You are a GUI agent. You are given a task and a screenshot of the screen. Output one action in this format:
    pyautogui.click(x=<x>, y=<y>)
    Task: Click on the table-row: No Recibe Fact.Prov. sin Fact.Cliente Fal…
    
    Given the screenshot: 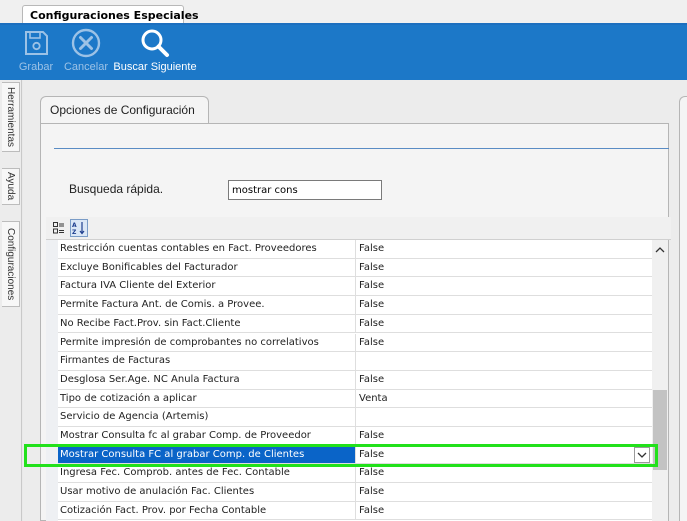 What is the action you would take?
    pyautogui.click(x=355, y=324)
    